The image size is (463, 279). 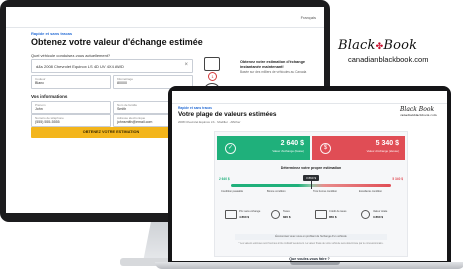 I want to click on low-value-card: ✓ 2 640 $ Valeur d'échange (basse), so click(x=263, y=148).